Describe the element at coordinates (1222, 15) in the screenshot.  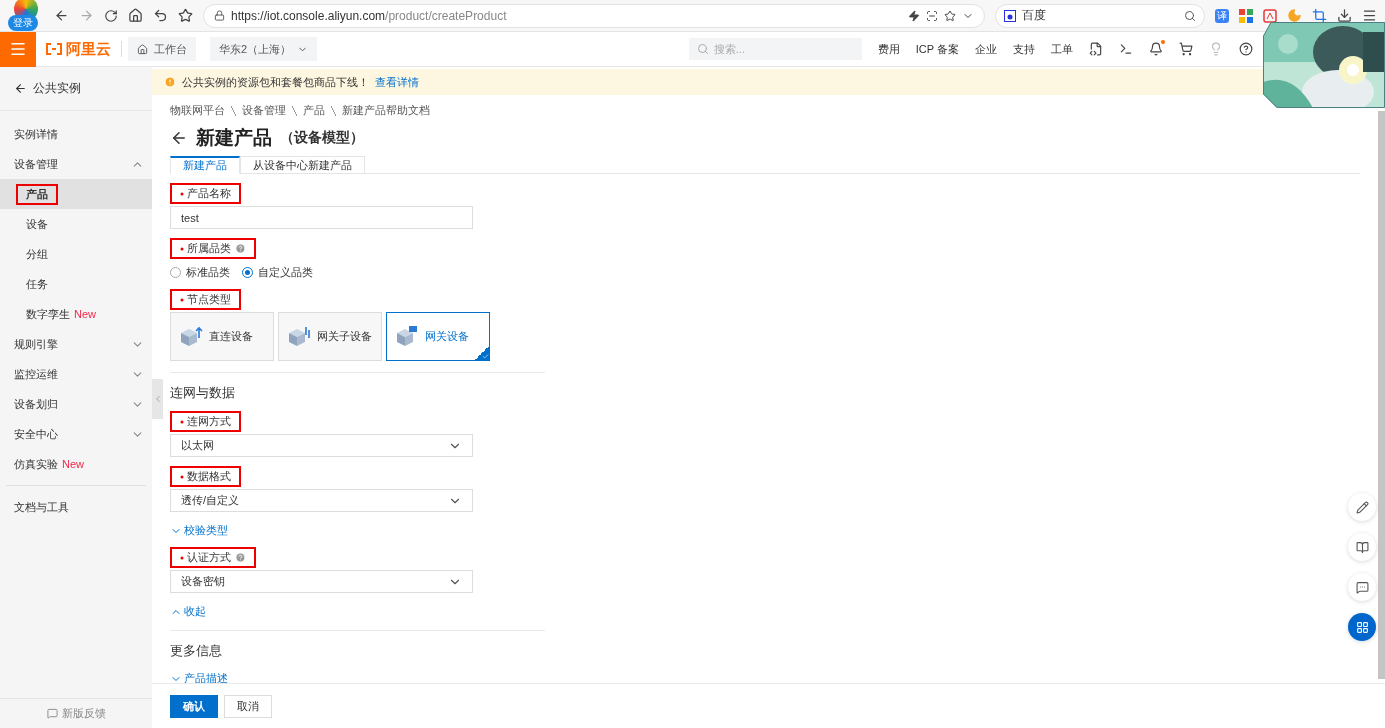
I see `translate-icon: 译` at that location.